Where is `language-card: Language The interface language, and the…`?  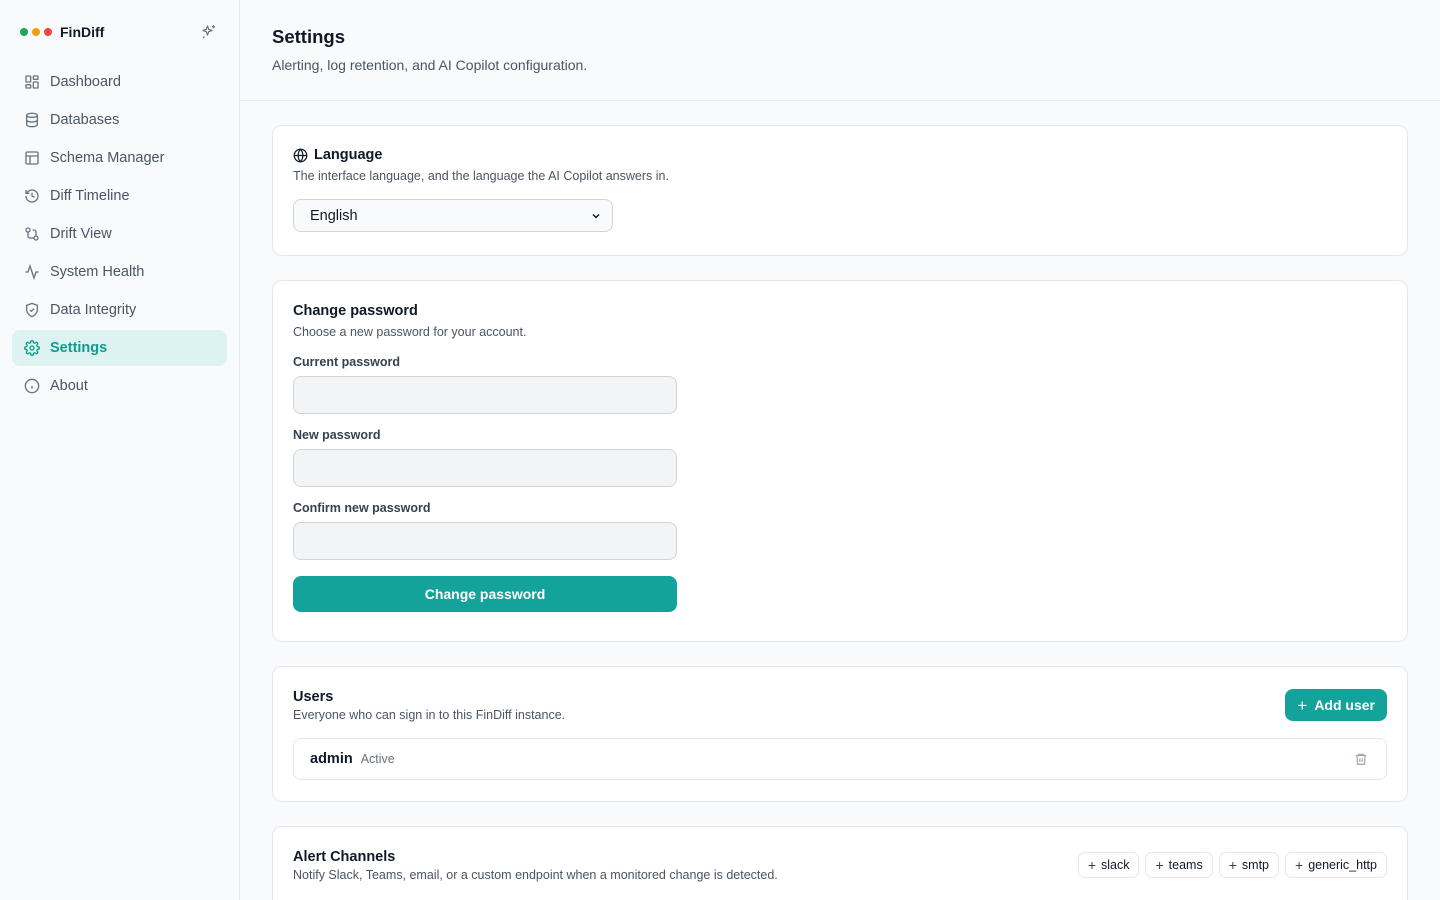 language-card: Language The interface language, and the… is located at coordinates (840, 190).